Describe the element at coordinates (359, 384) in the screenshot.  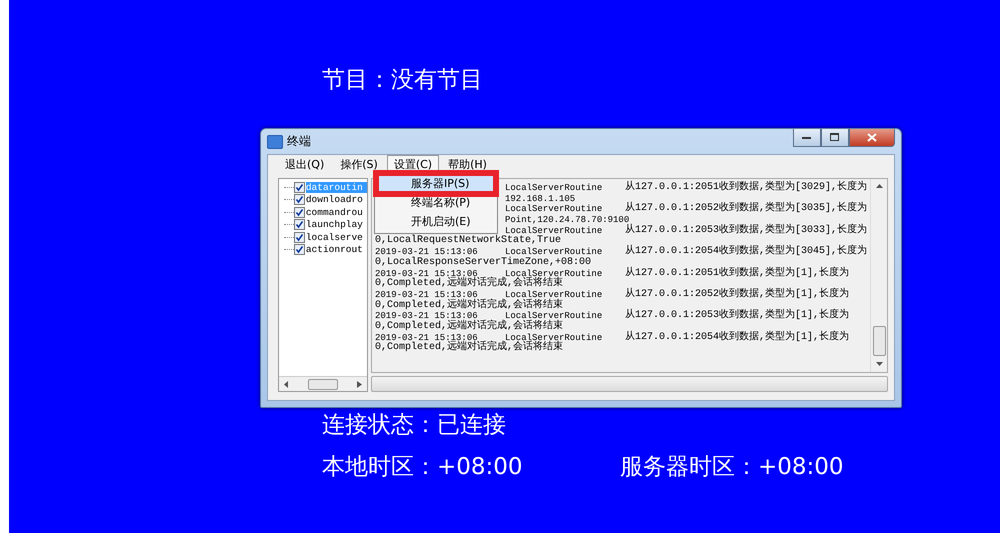
I see `right-arrow-icon` at that location.